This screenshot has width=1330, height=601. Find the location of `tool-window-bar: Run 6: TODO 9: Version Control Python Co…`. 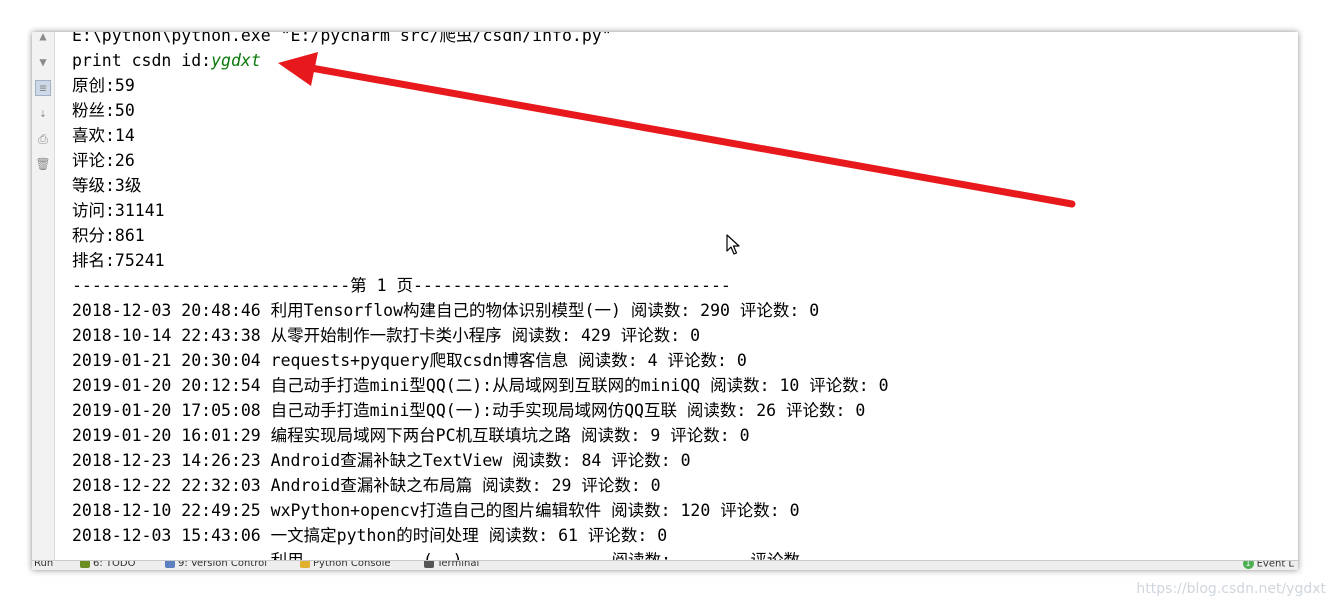

tool-window-bar: Run 6: TODO 9: Version Control Python Co… is located at coordinates (665, 565).